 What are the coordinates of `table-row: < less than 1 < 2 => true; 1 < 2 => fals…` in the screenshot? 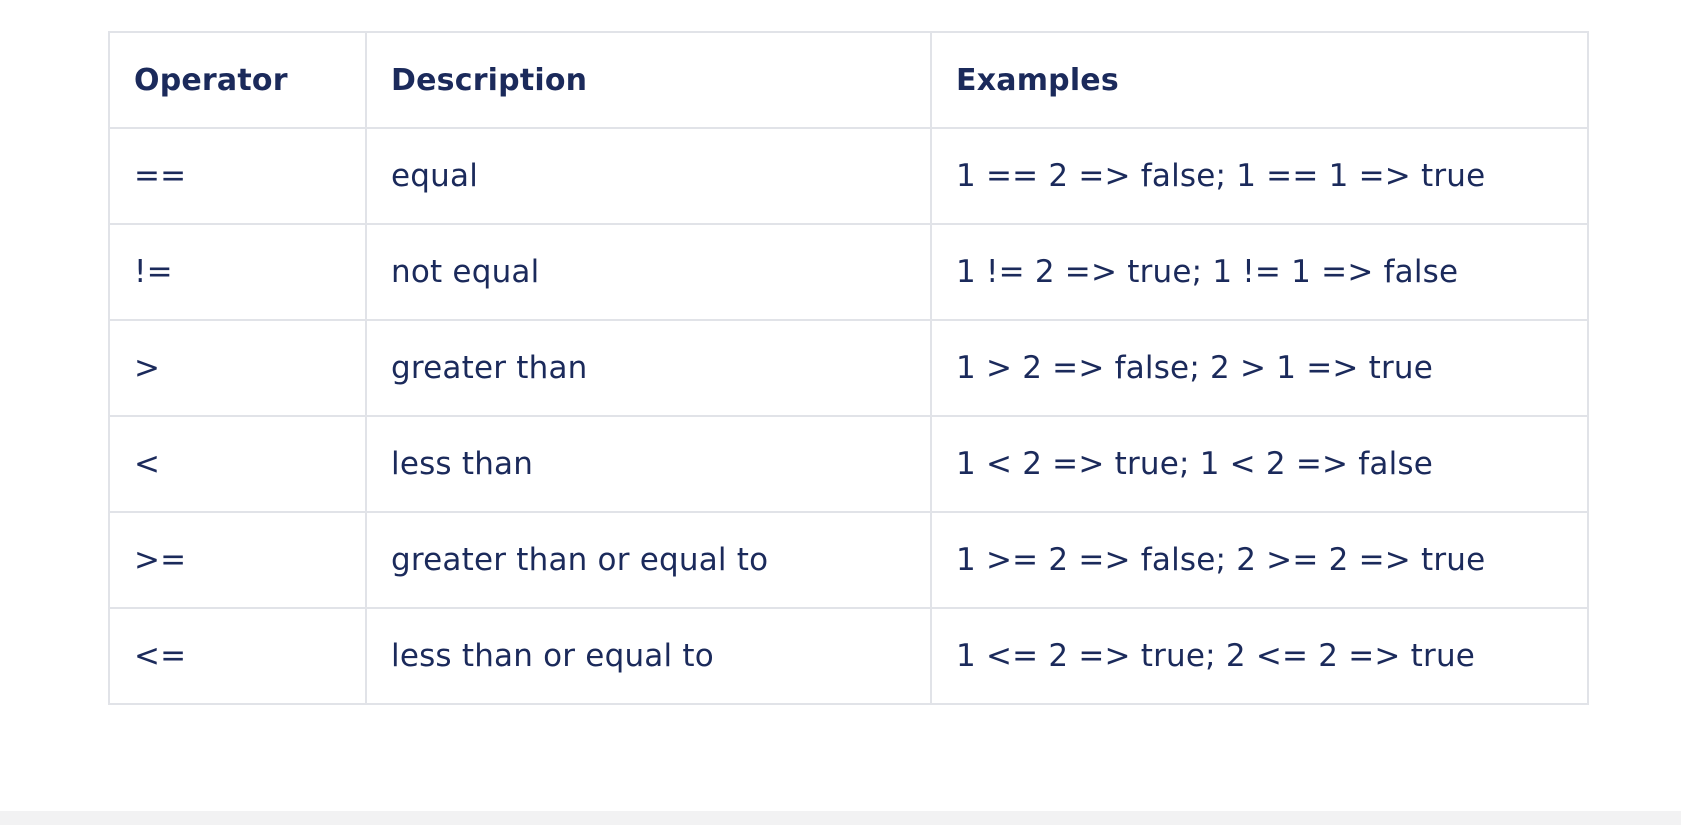 It's located at (848, 464).